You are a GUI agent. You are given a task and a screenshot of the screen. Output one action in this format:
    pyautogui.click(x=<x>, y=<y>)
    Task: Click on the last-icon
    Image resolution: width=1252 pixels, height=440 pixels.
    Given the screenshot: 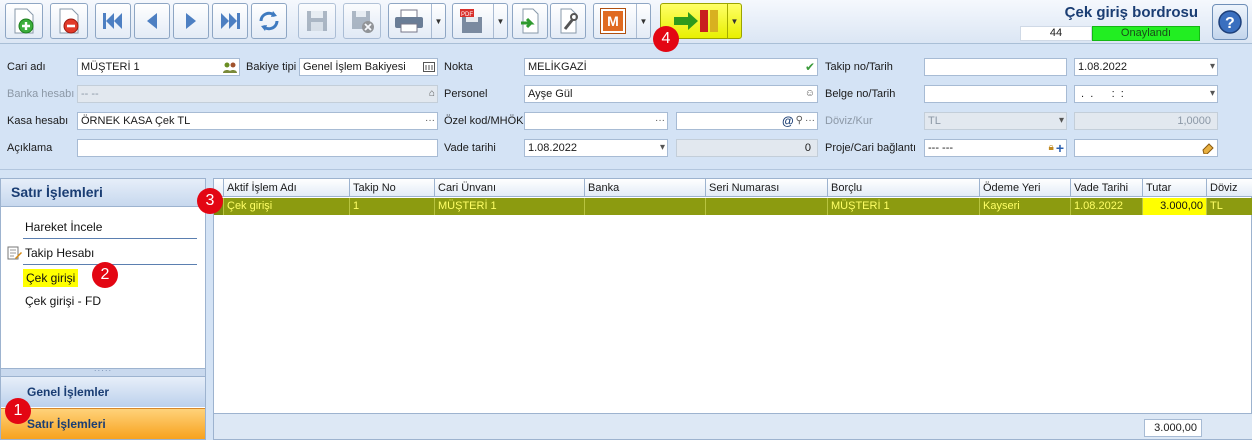 What is the action you would take?
    pyautogui.click(x=230, y=21)
    